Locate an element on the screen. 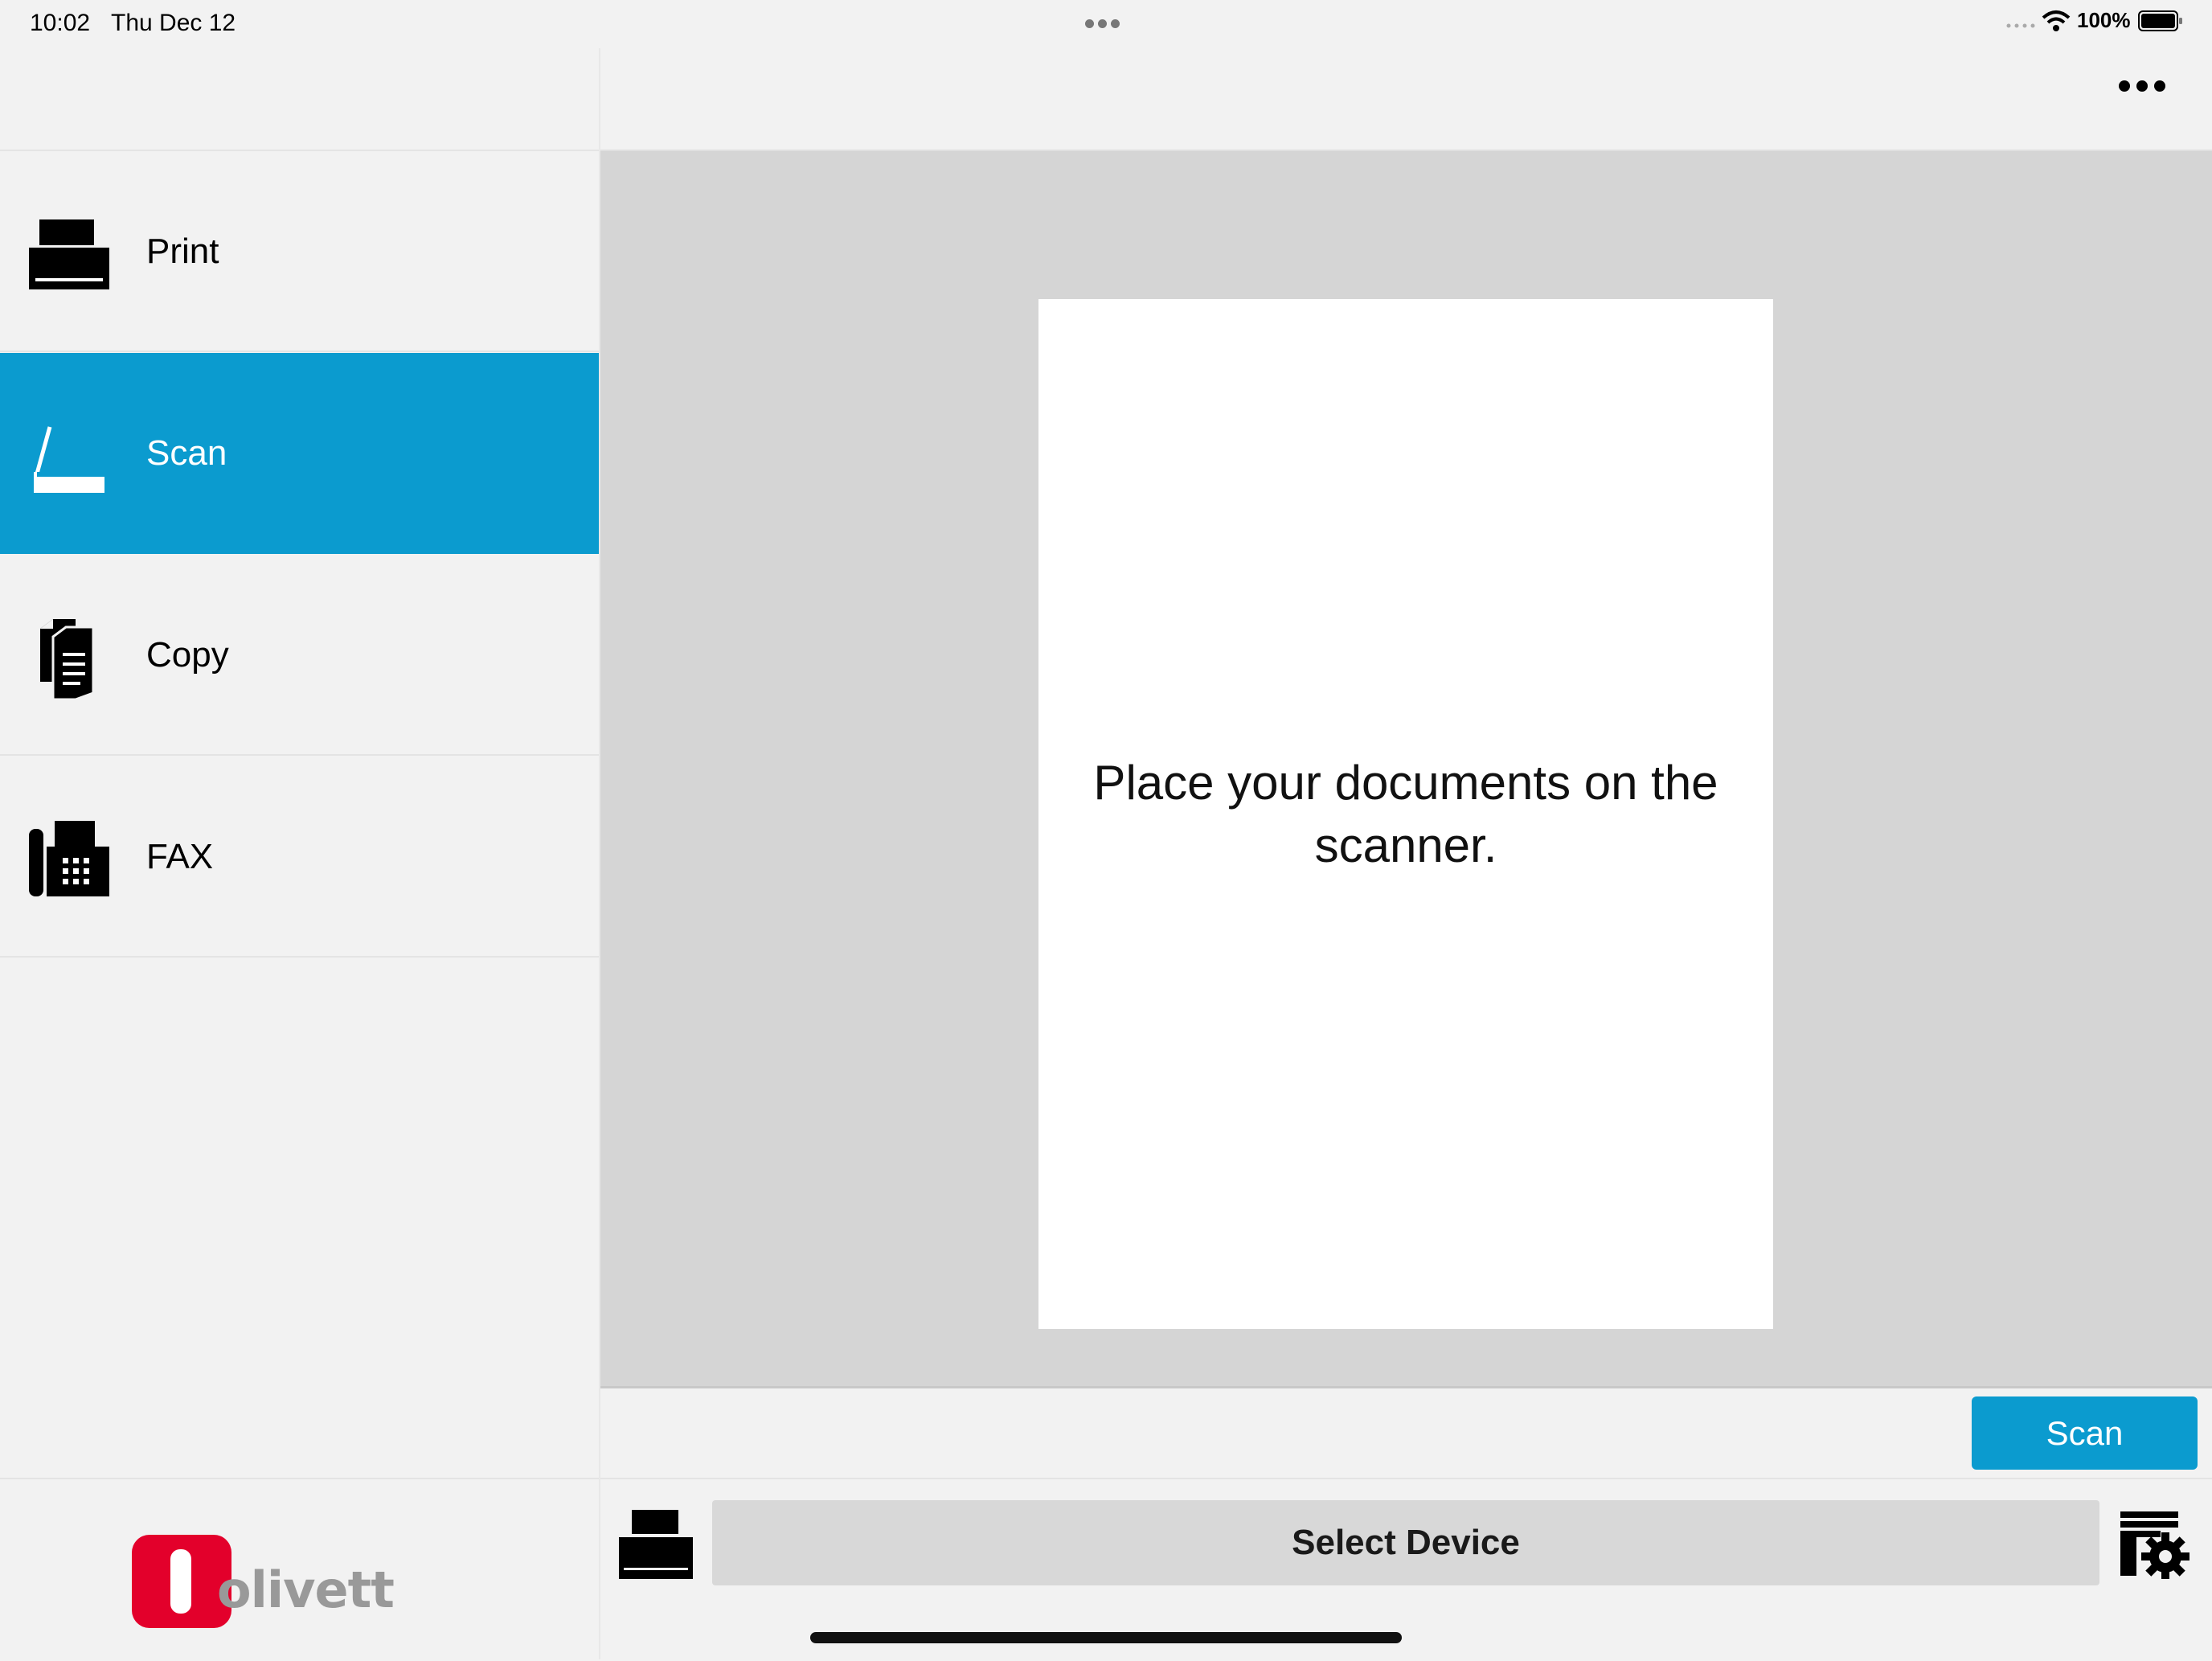  sidebar-item-scan: Scan is located at coordinates (299, 453).